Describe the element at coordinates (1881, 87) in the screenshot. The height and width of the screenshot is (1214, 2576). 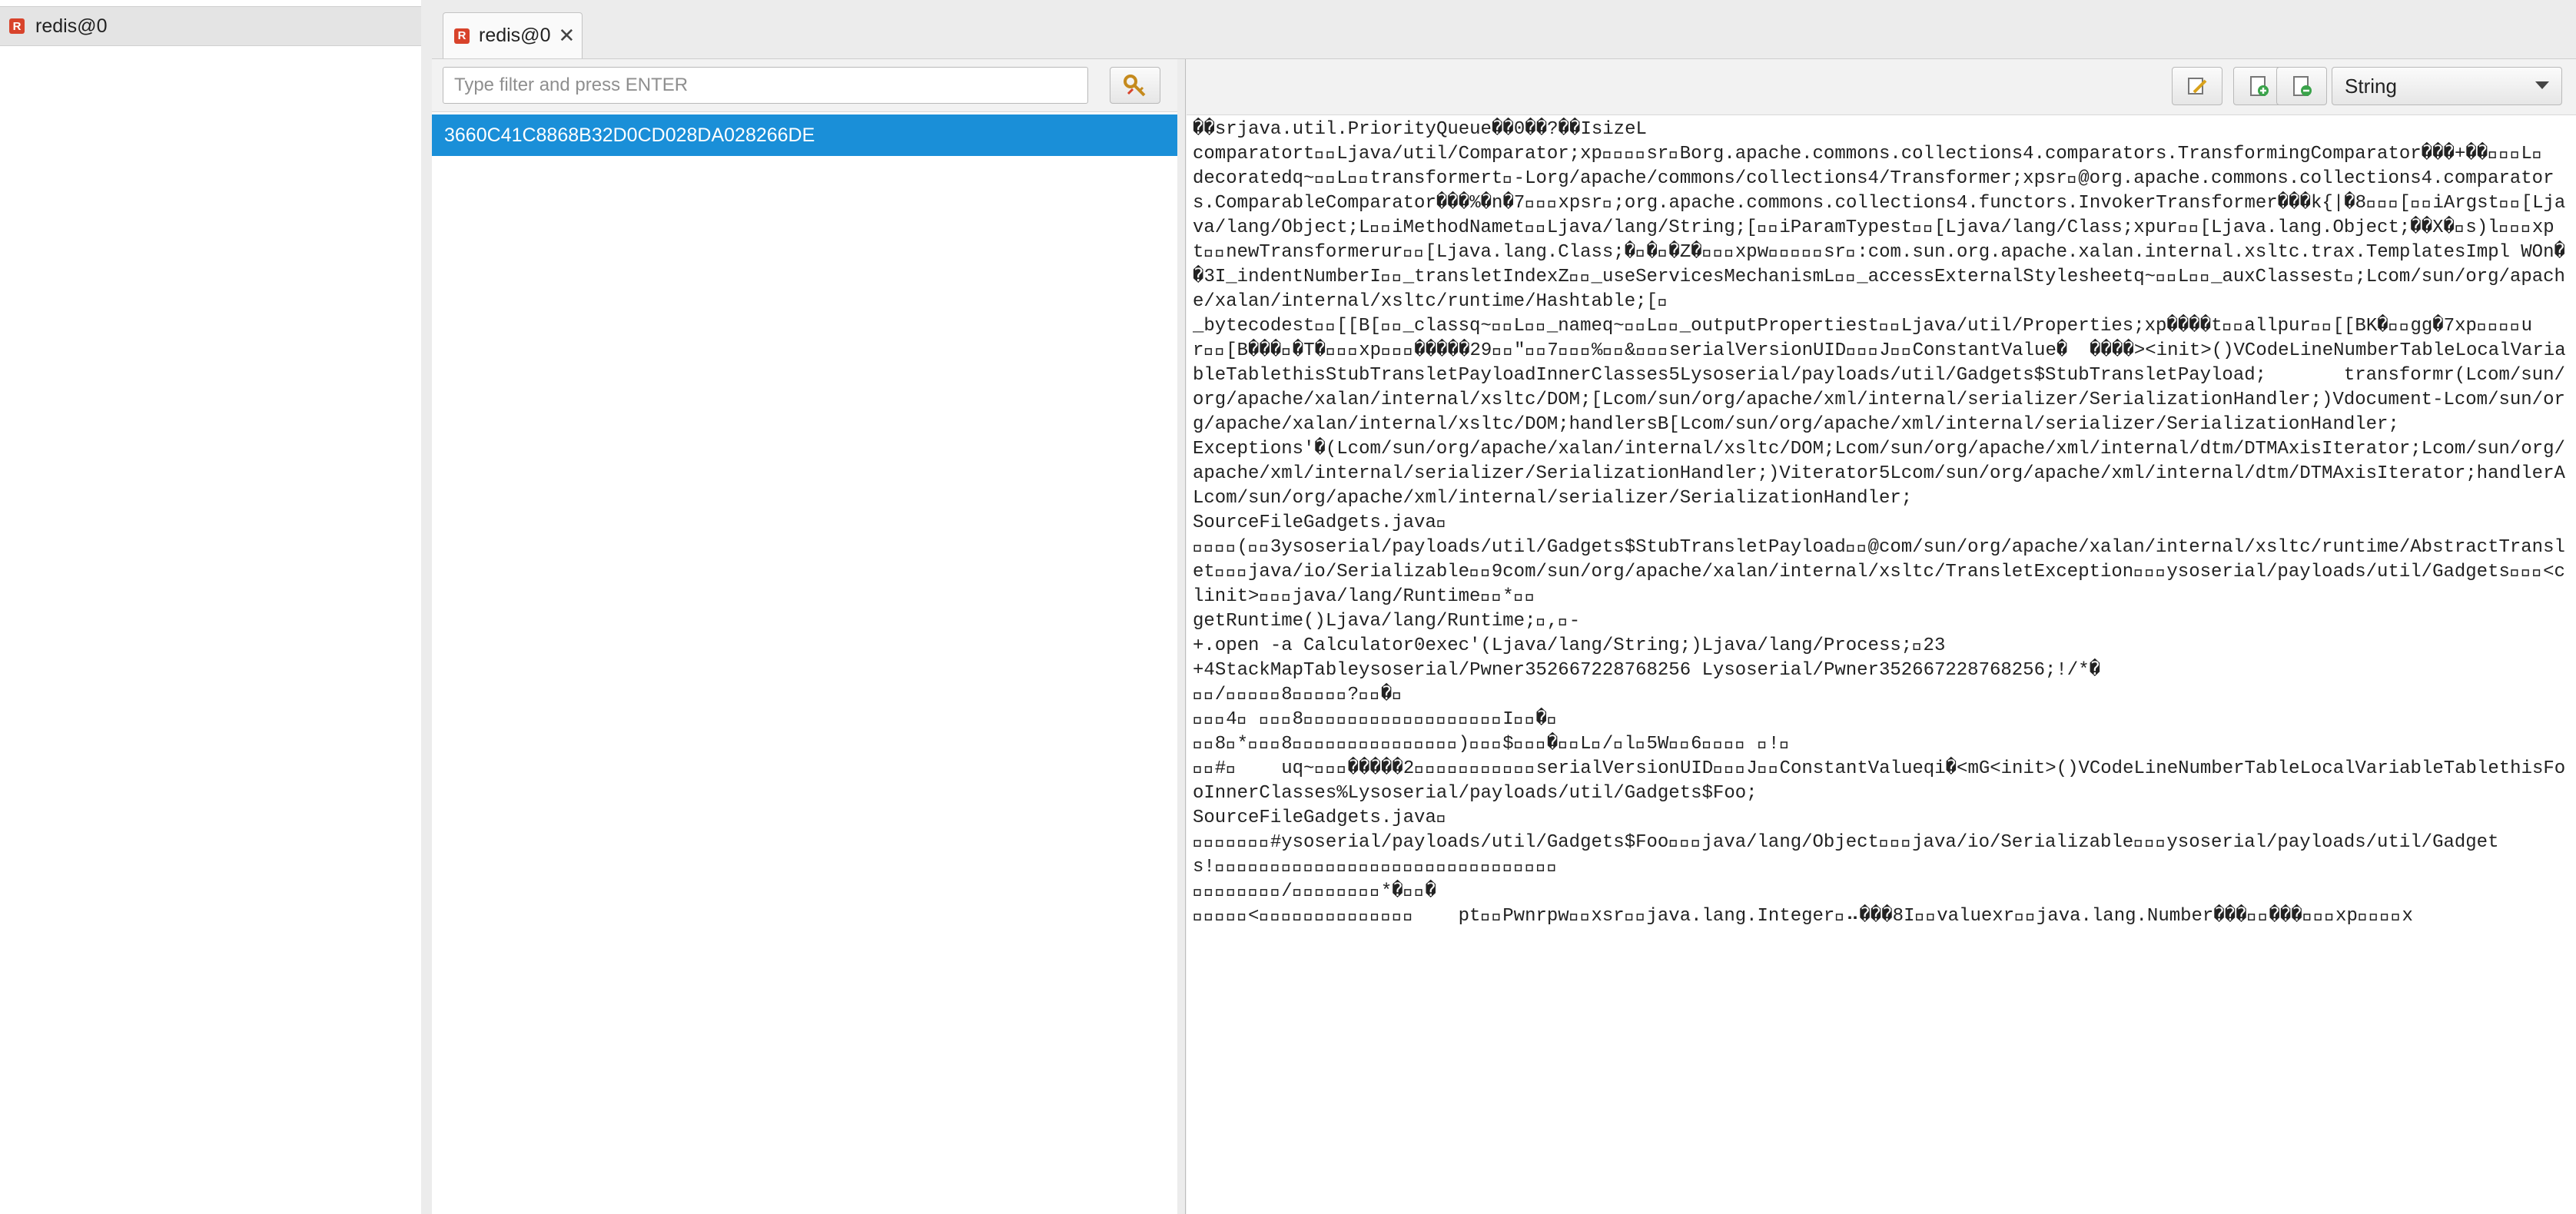
I see `value-toolbar: String` at that location.